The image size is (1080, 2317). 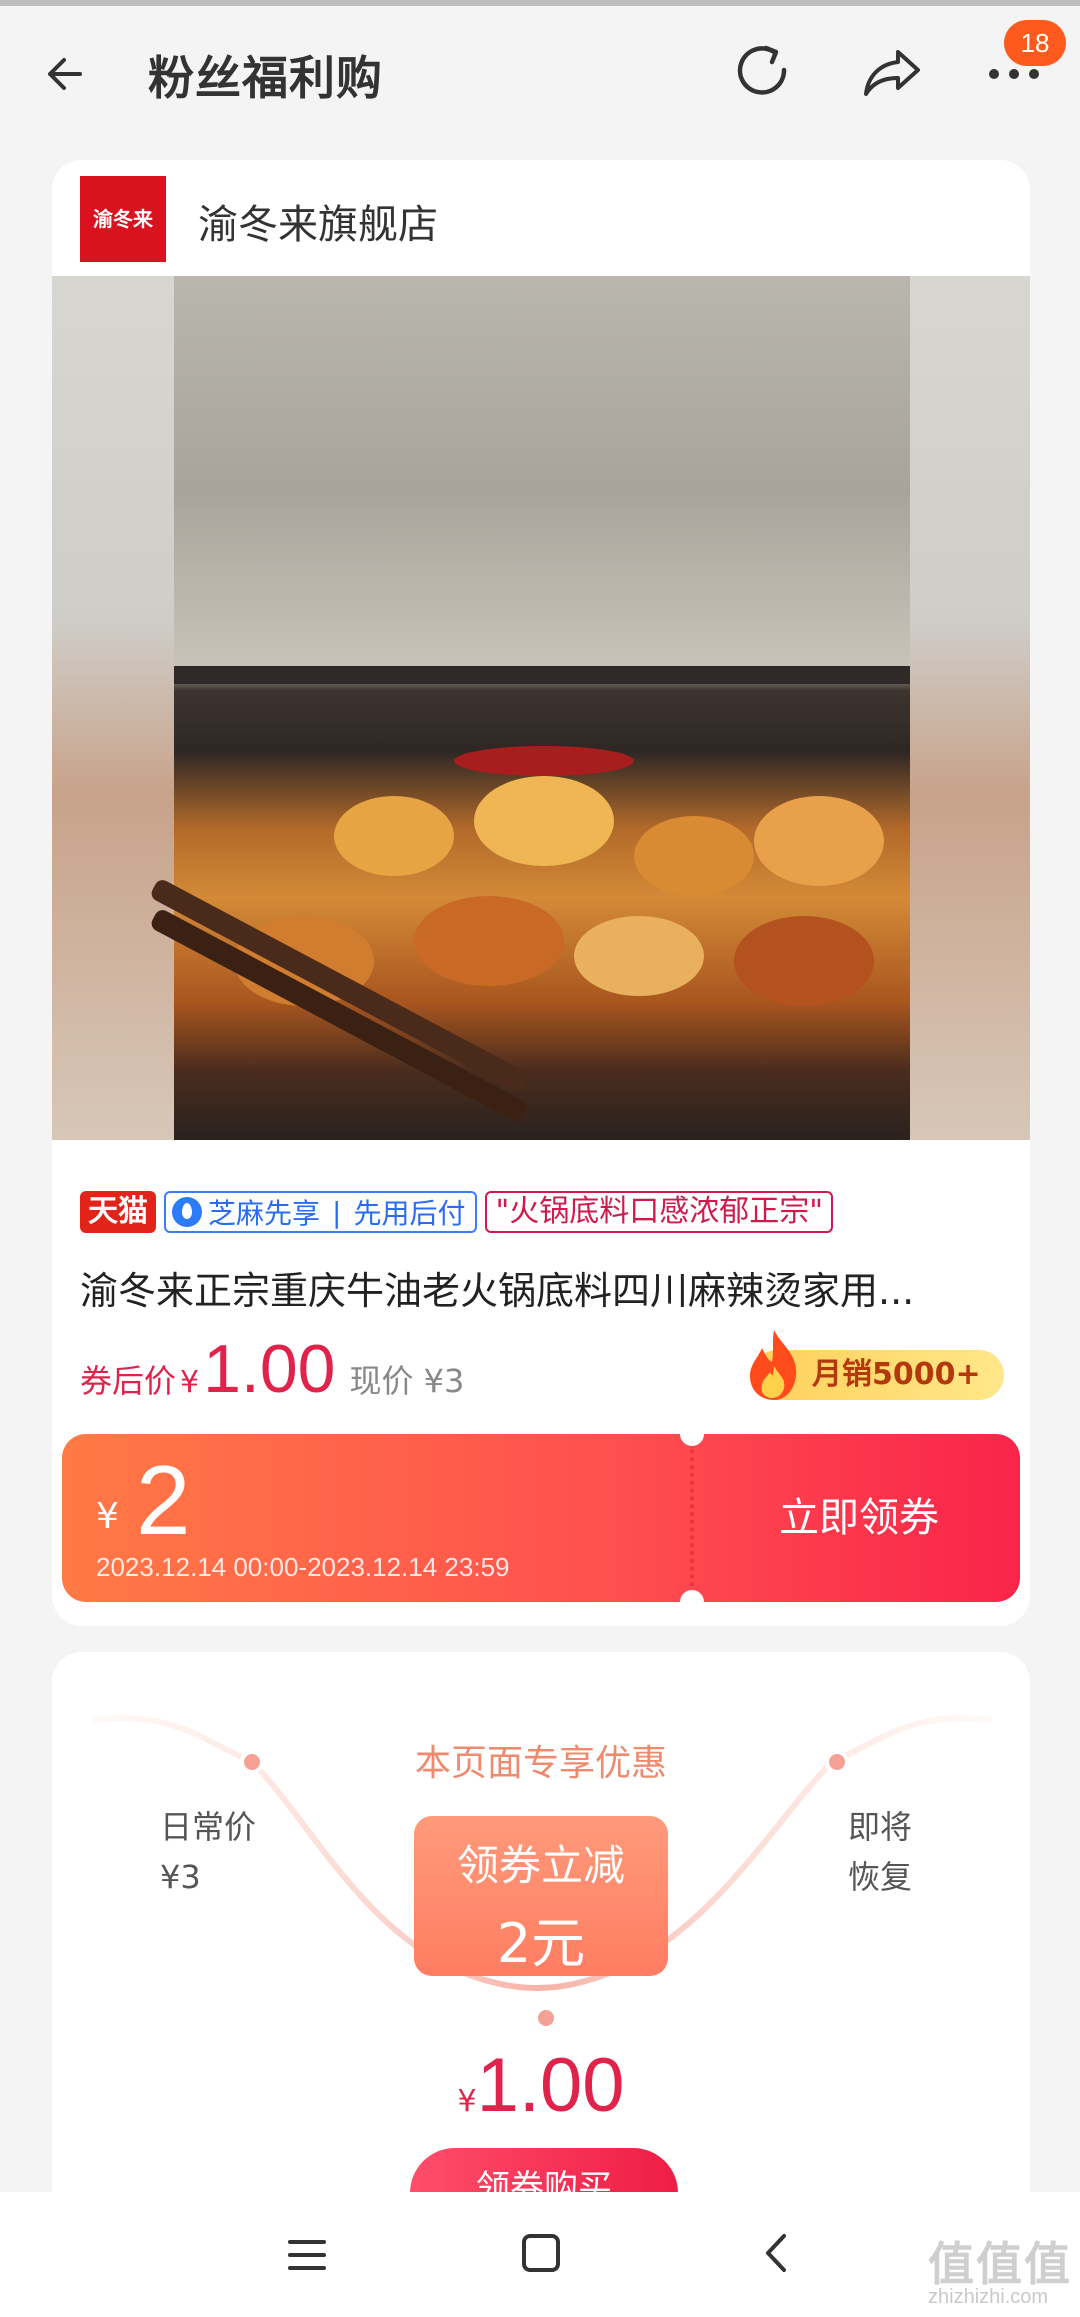 I want to click on coupon-validity: 2023.12.14 00:00-2023.12.14 23:59, so click(x=303, y=1567).